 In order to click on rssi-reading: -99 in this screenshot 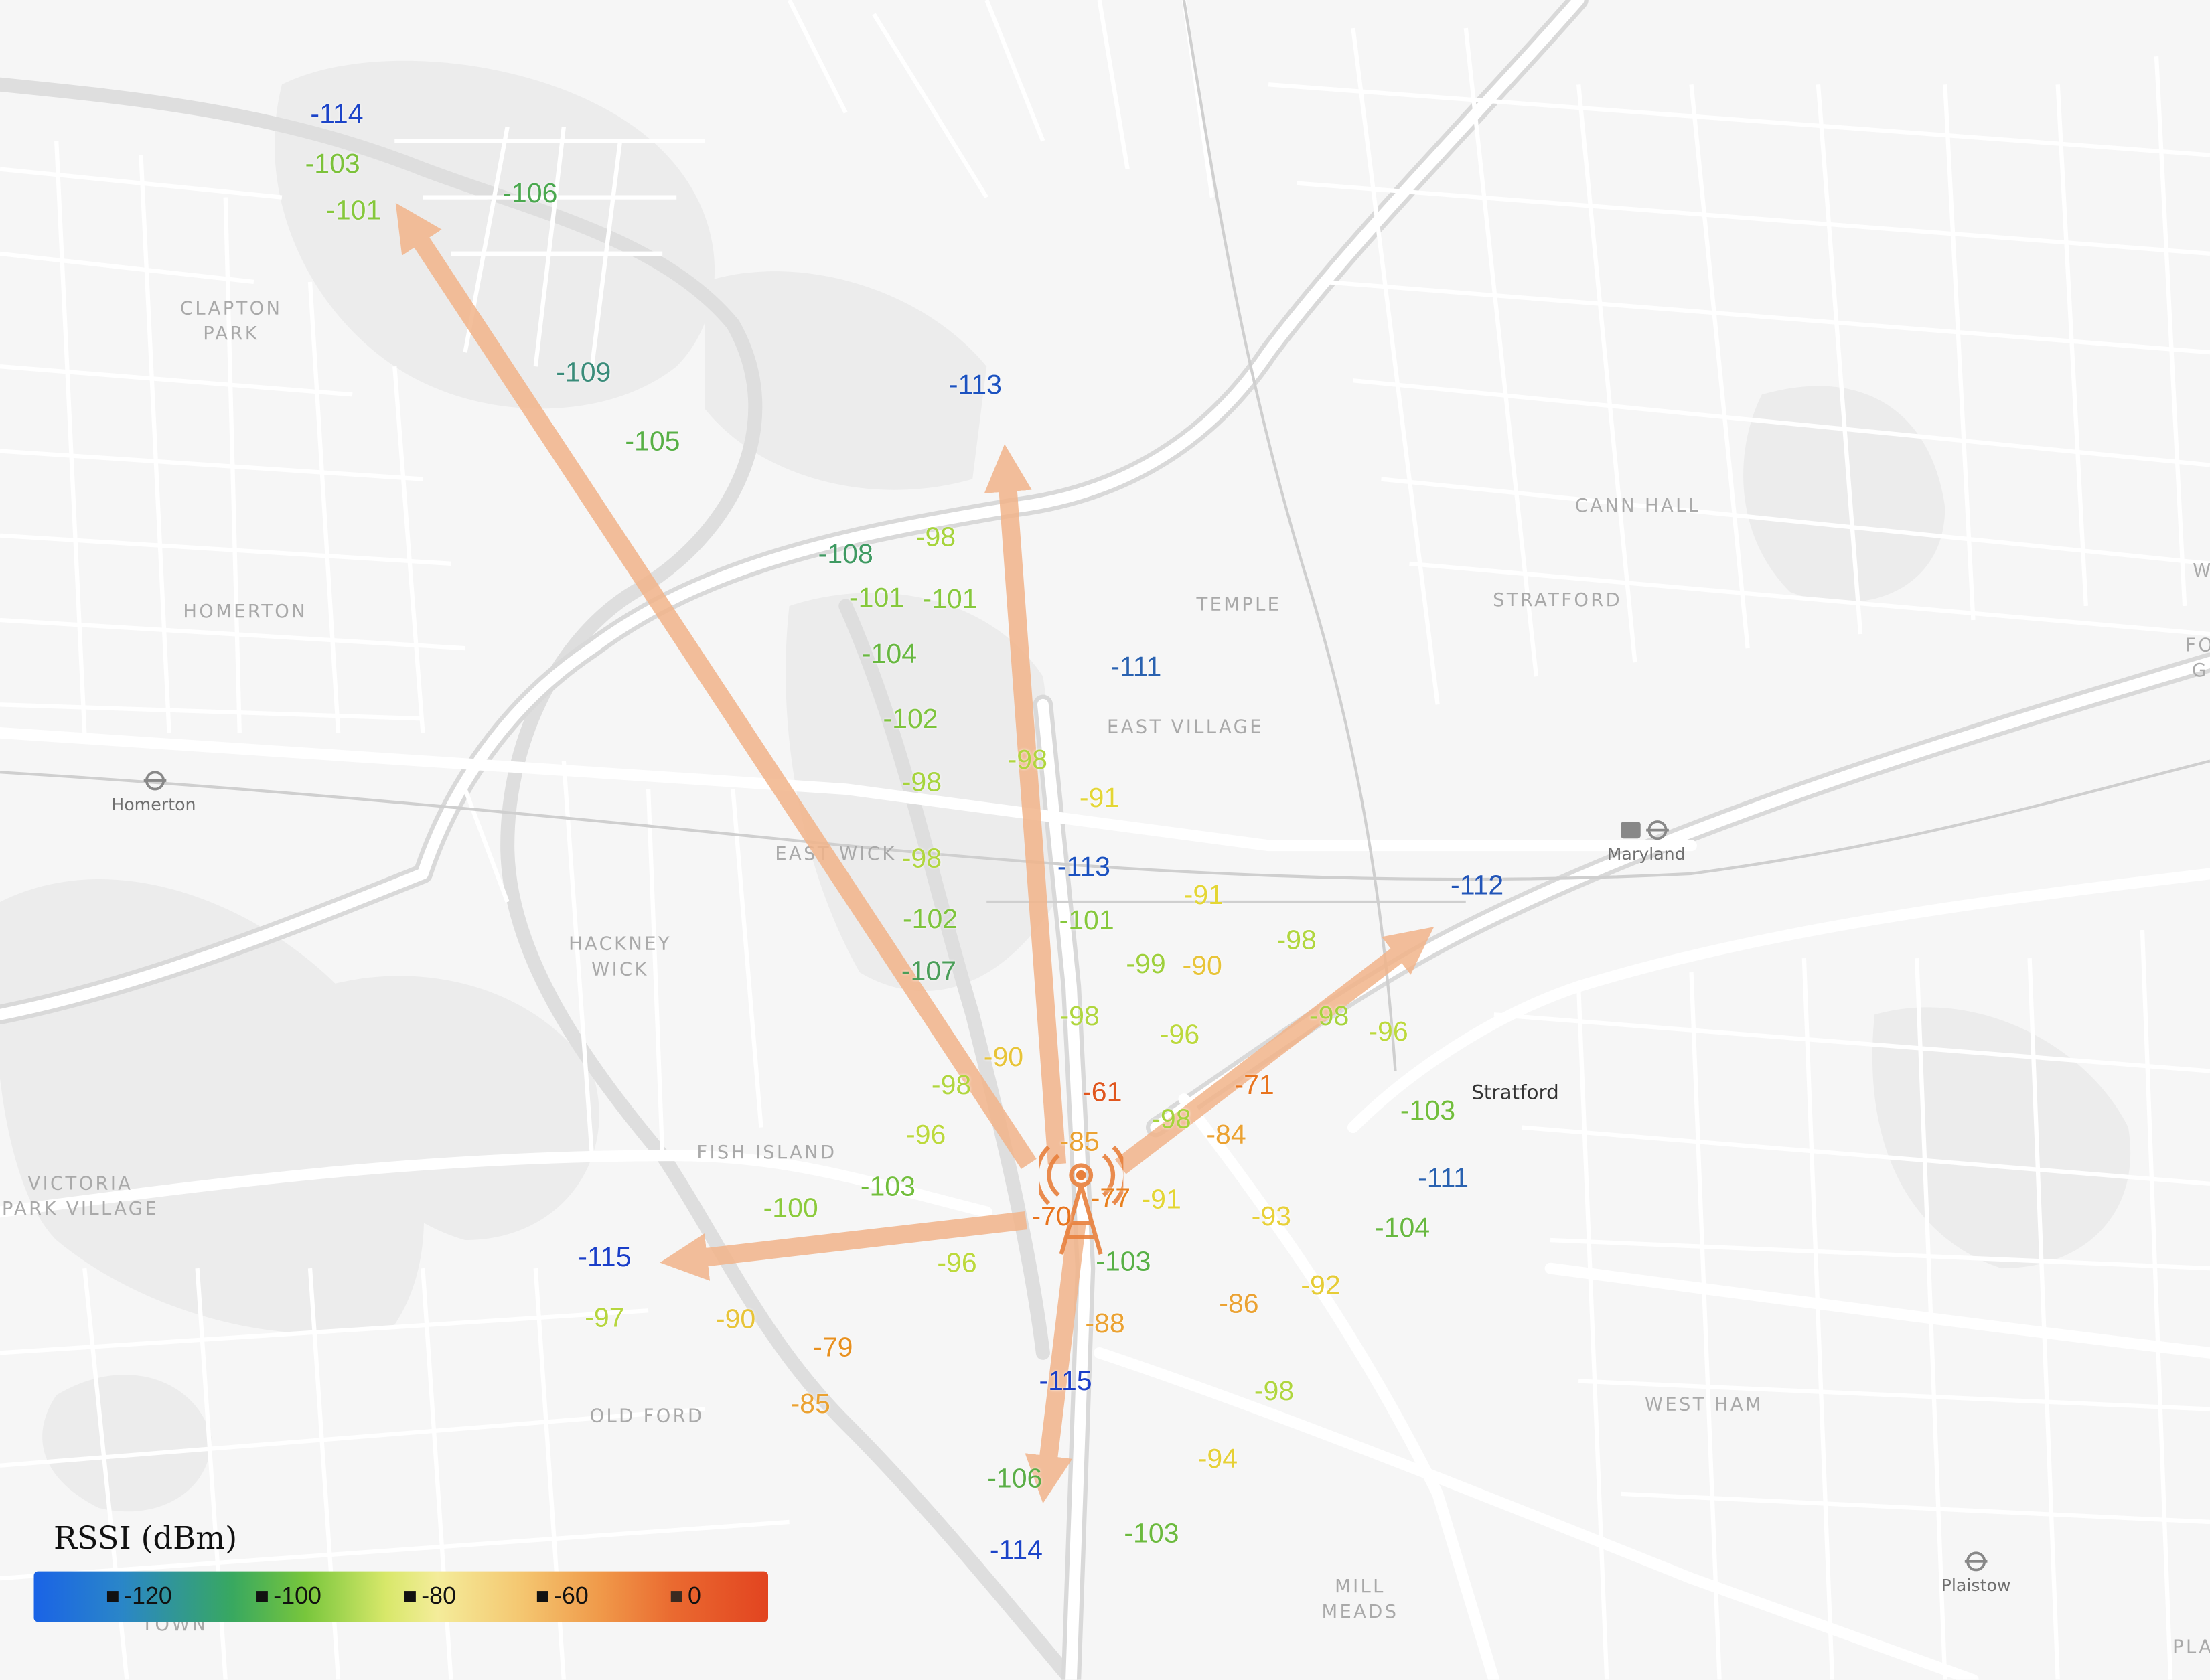, I will do `click(1146, 964)`.